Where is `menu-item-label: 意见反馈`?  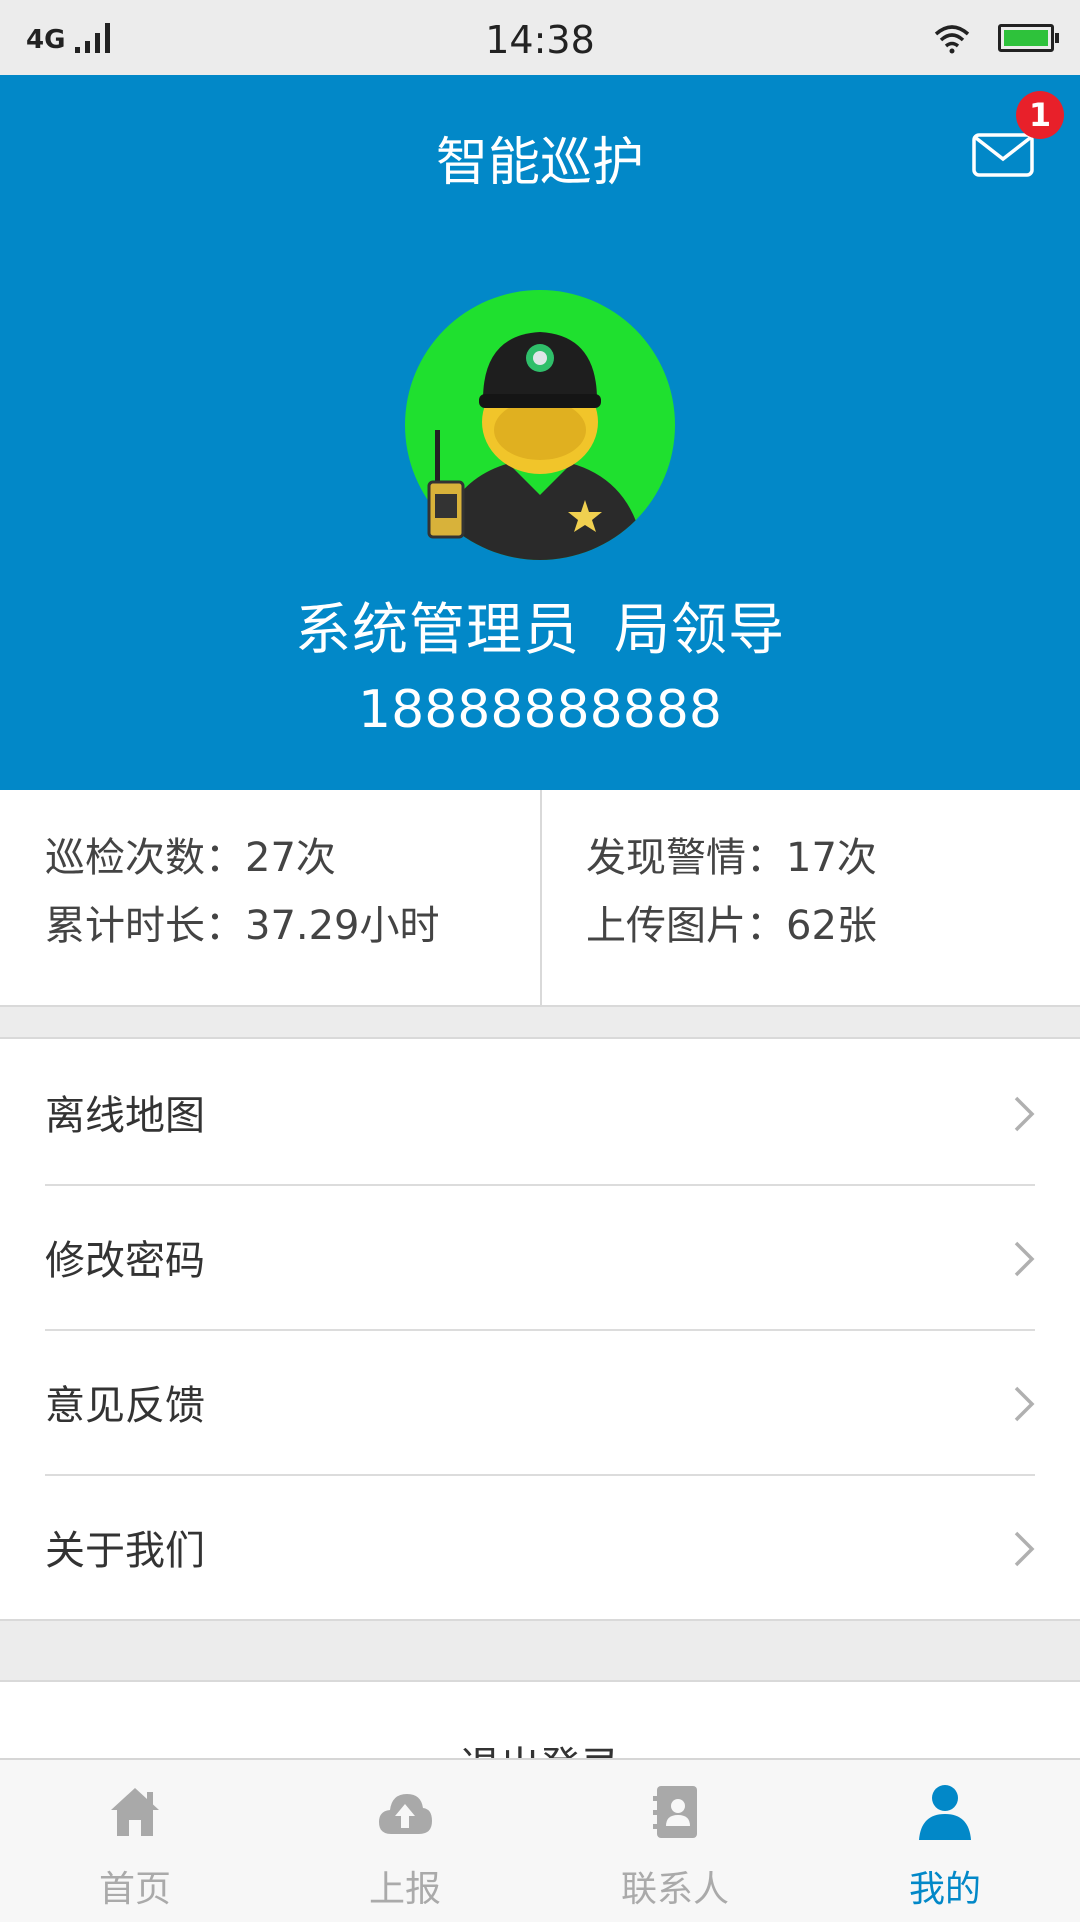 menu-item-label: 意见反馈 is located at coordinates (125, 1405).